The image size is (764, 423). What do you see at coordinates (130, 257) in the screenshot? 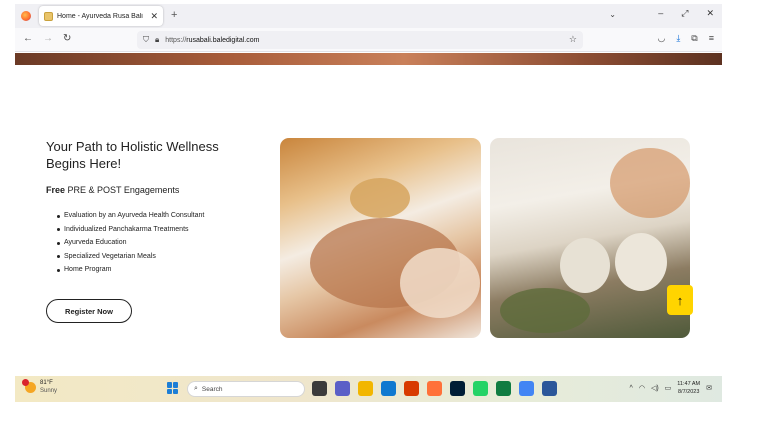
I see `list-item: Specialized Vegetarian Meals` at bounding box center [130, 257].